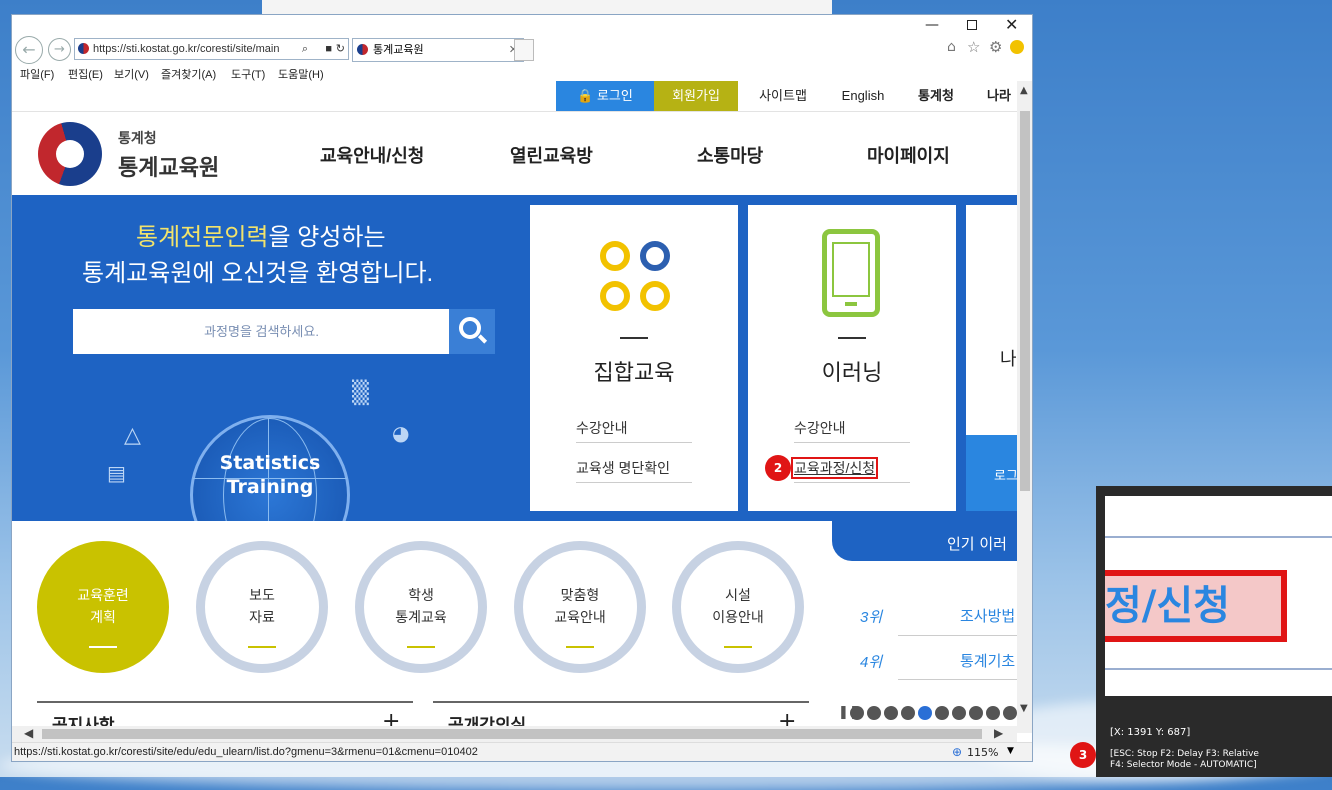 Image resolution: width=1332 pixels, height=790 pixels. What do you see at coordinates (360, 393) in the screenshot?
I see `chart-icon: ▒` at bounding box center [360, 393].